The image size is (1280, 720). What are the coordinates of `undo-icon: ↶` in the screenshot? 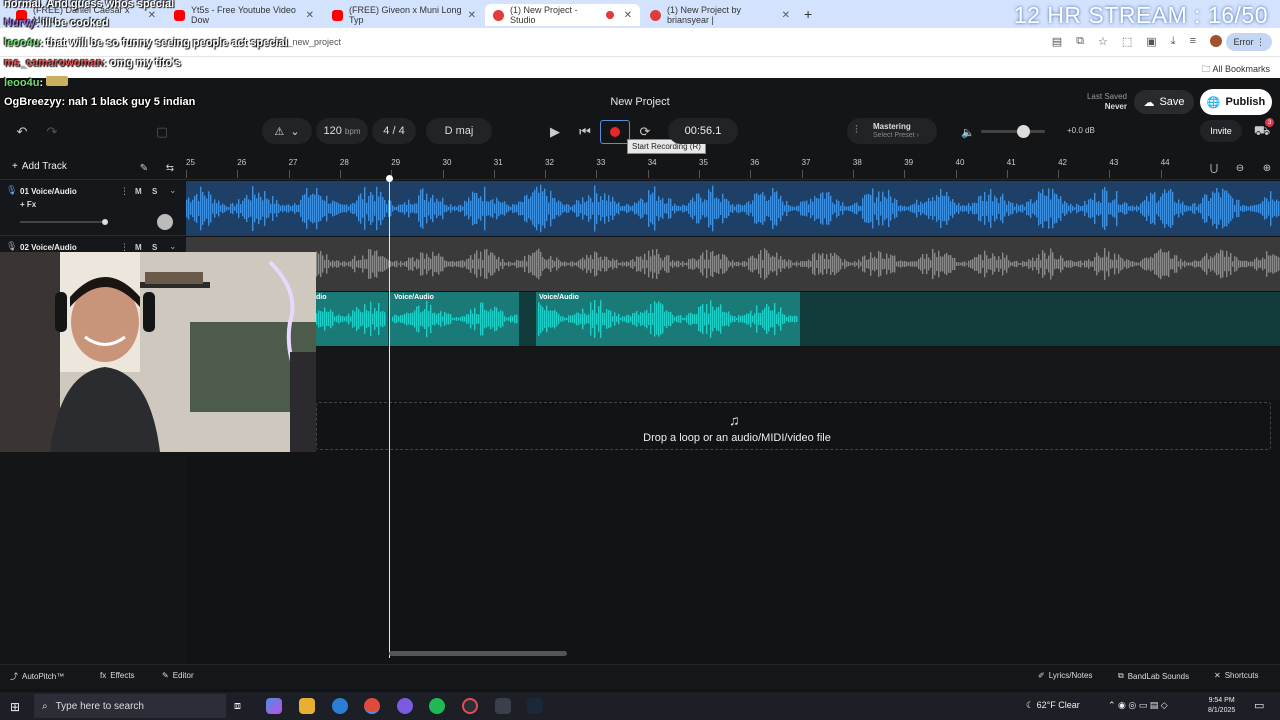 It's located at (22, 132).